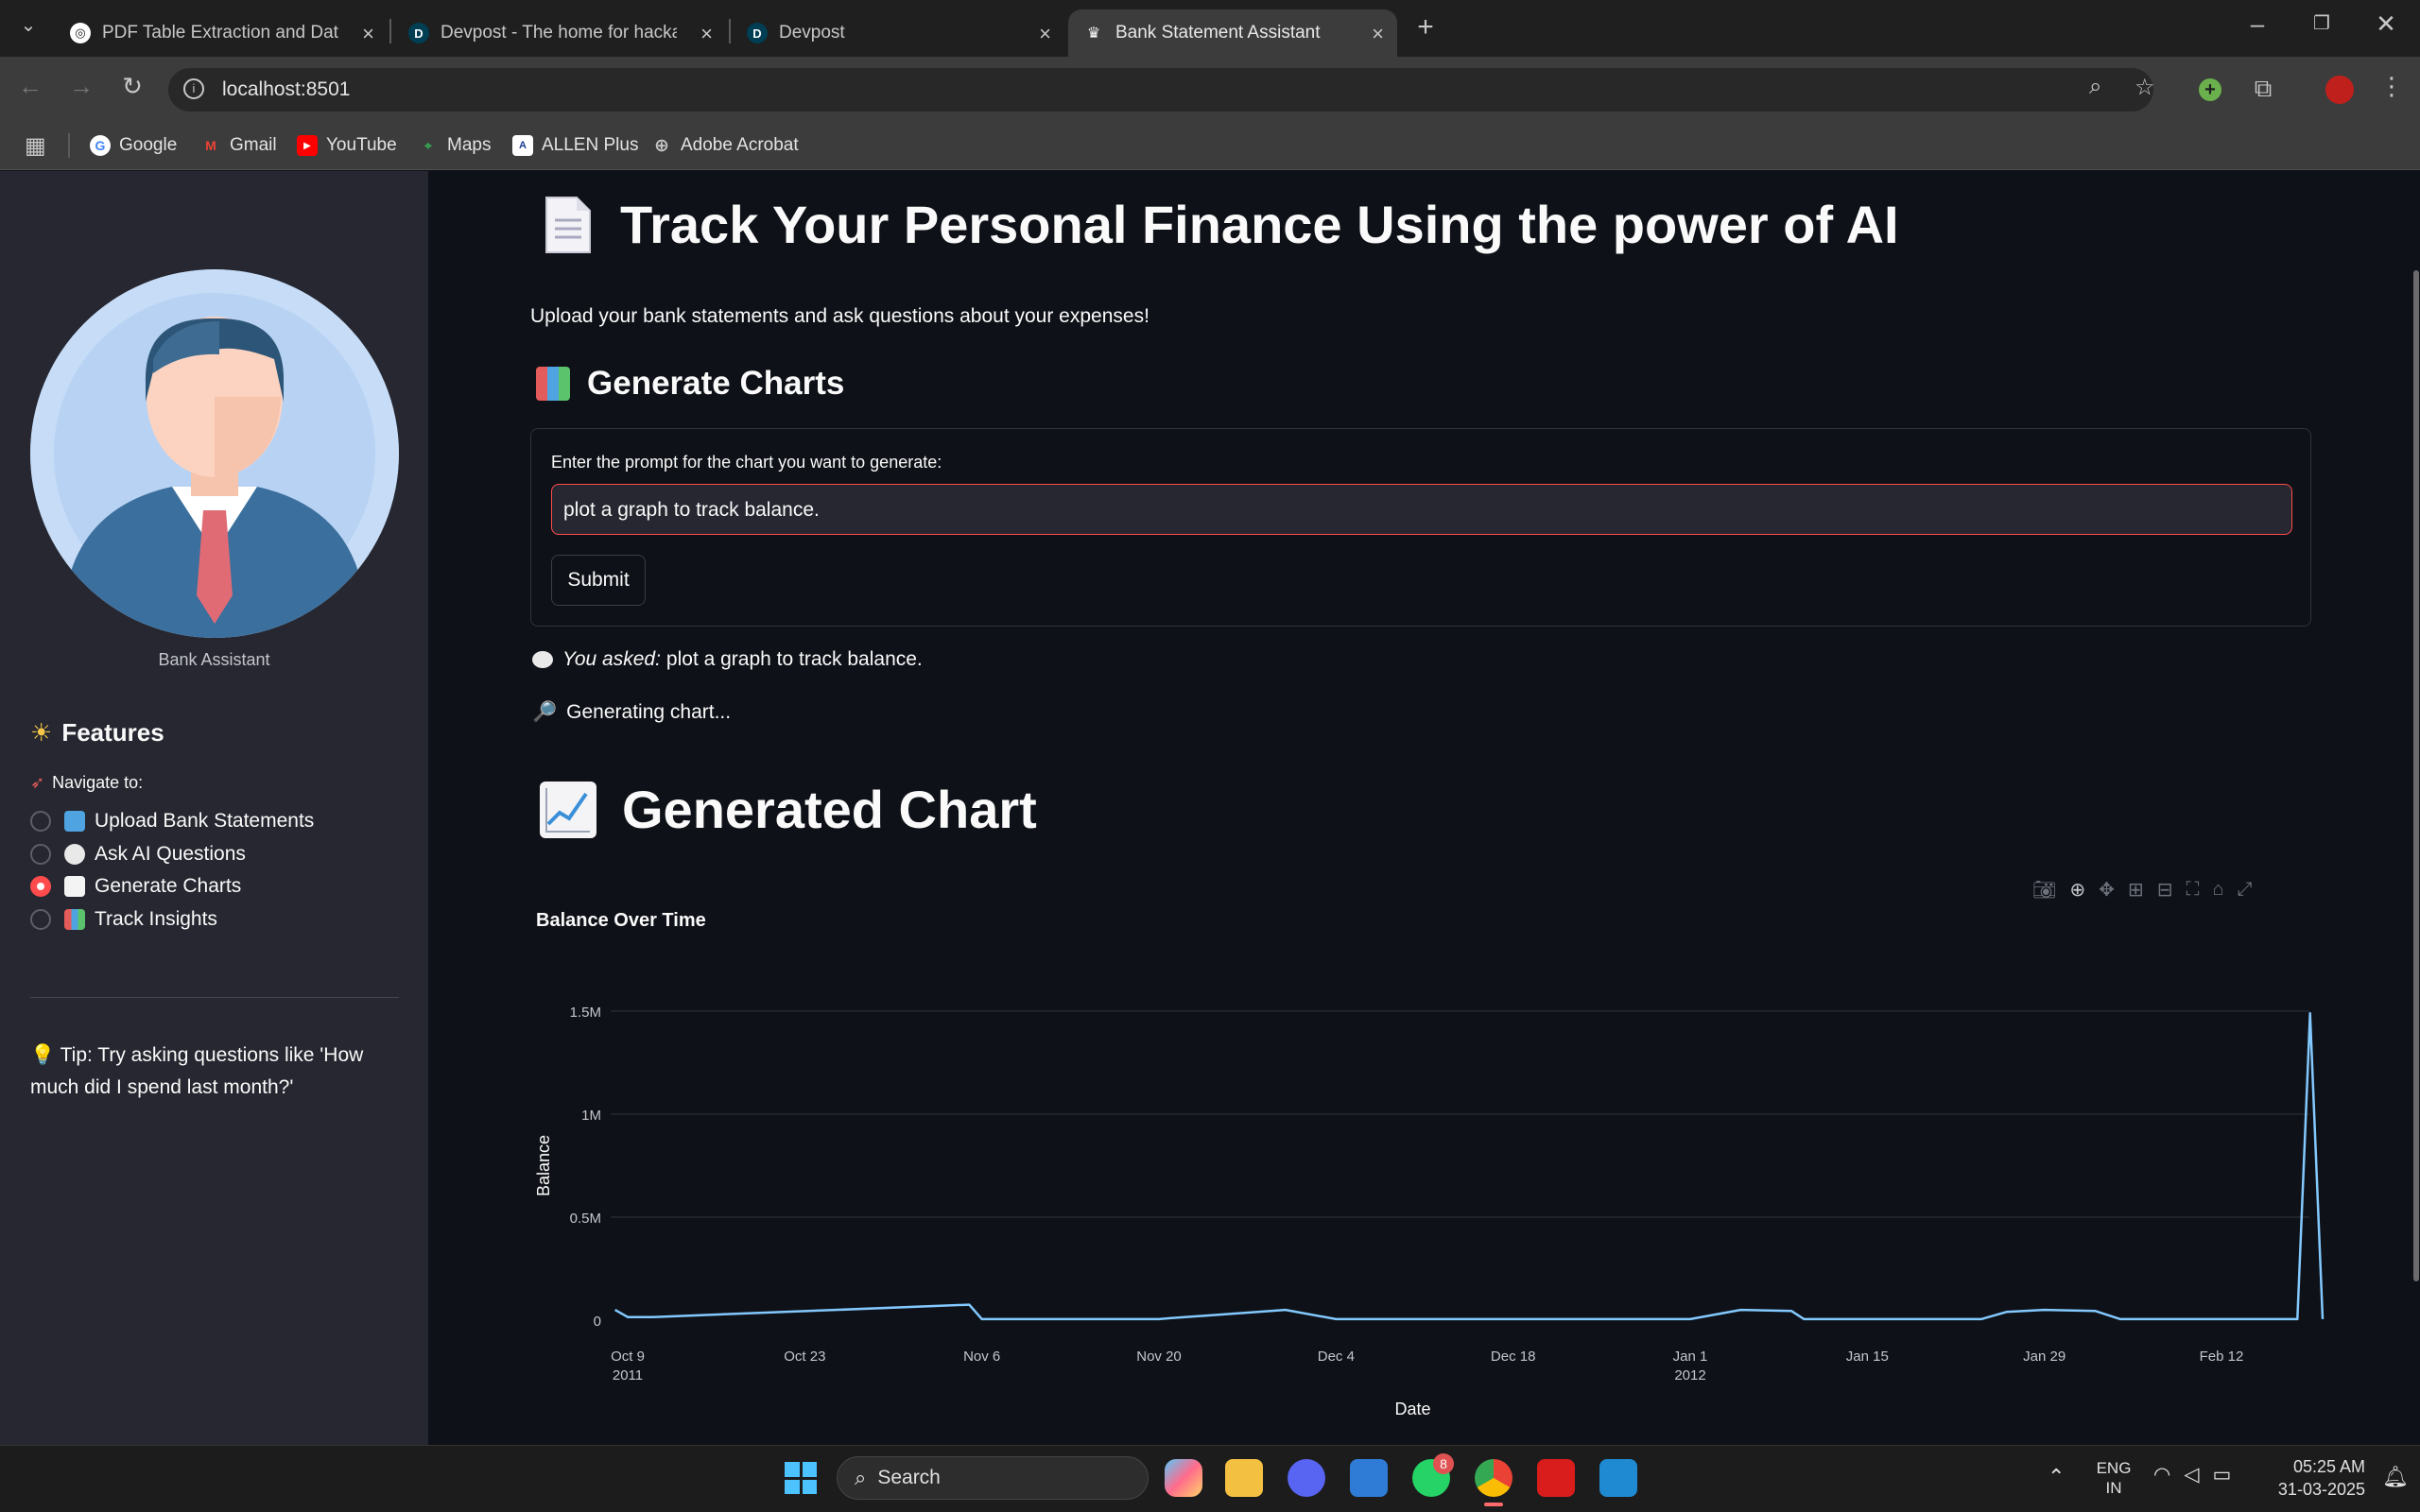  Describe the element at coordinates (1469, 1166) in the screenshot. I see `balance-series-line` at that location.